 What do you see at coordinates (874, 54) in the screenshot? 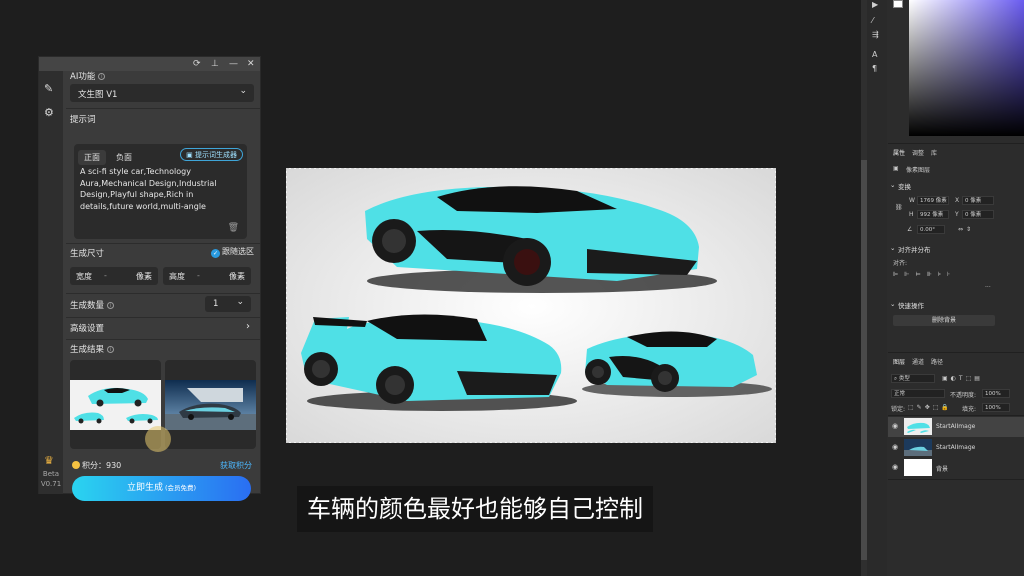
I see `character-icon: A` at bounding box center [874, 54].